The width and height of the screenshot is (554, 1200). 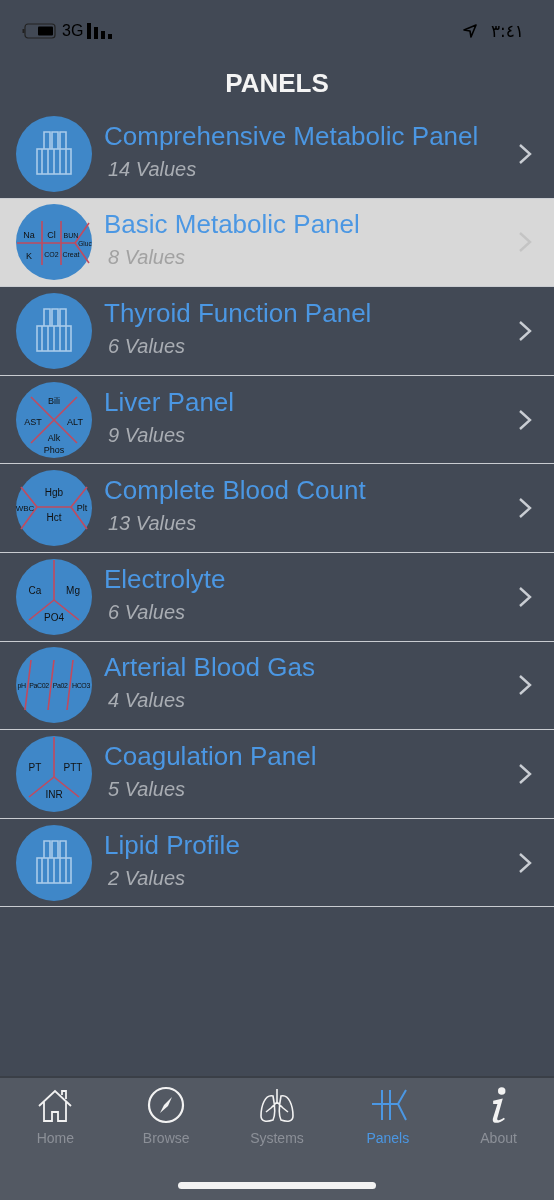 I want to click on info-icon, so click(x=499, y=1105).